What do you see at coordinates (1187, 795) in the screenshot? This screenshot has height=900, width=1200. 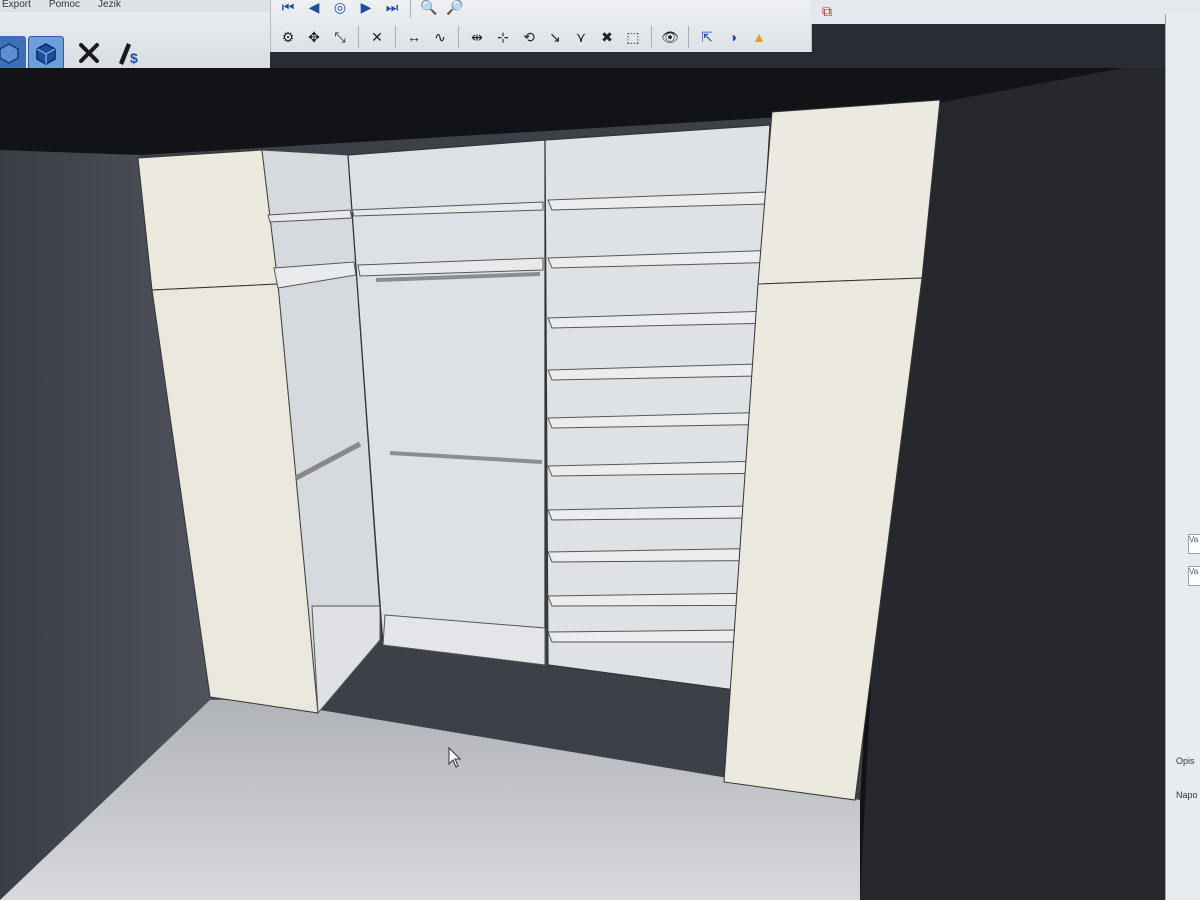 I see `napo-label: Napo` at bounding box center [1187, 795].